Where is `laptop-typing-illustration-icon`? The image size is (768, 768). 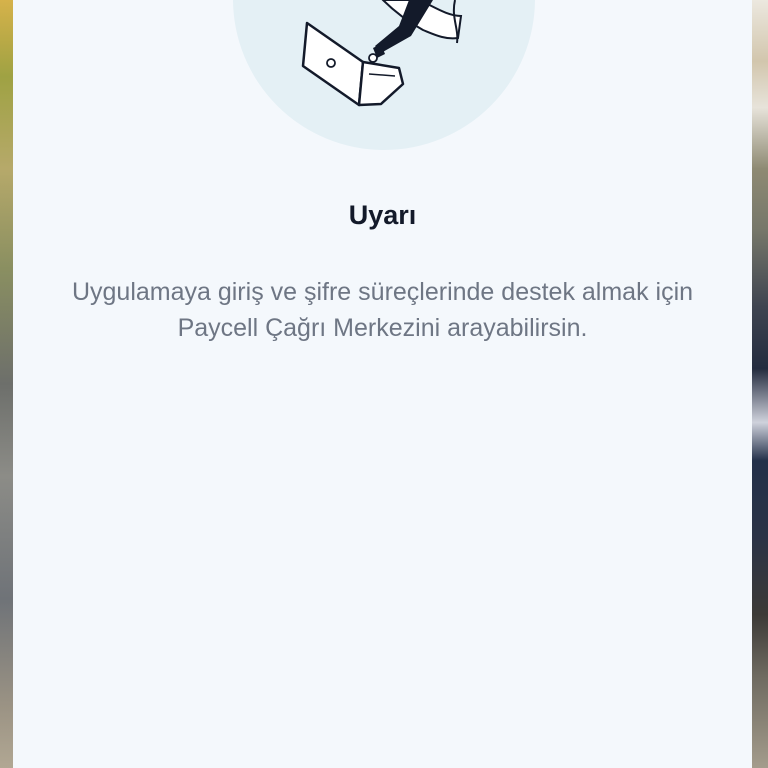 laptop-typing-illustration-icon is located at coordinates (382, 53).